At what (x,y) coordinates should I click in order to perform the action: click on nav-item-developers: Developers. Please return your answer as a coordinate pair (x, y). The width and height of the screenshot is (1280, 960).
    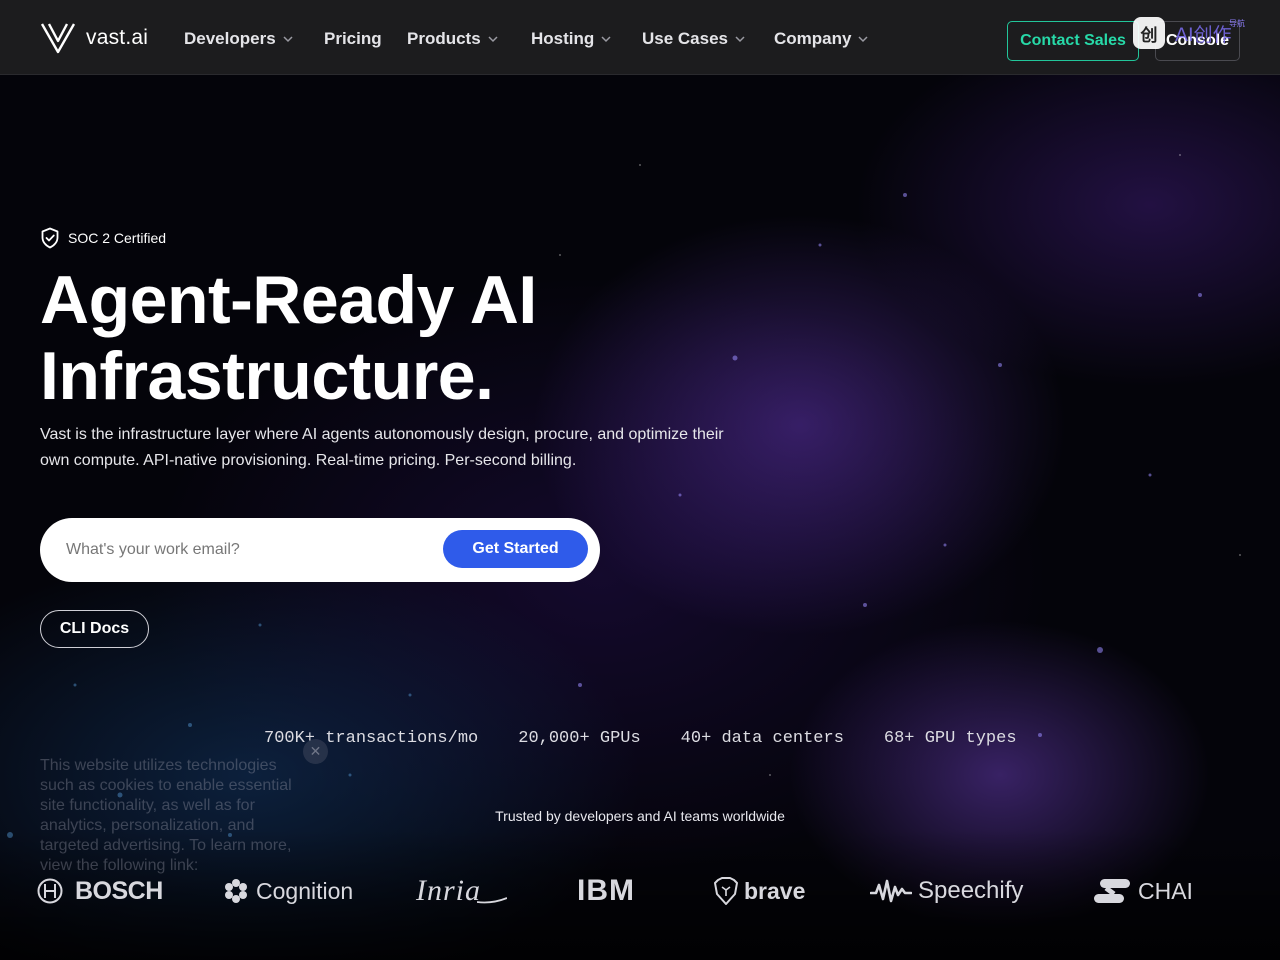
    Looking at the image, I should click on (239, 39).